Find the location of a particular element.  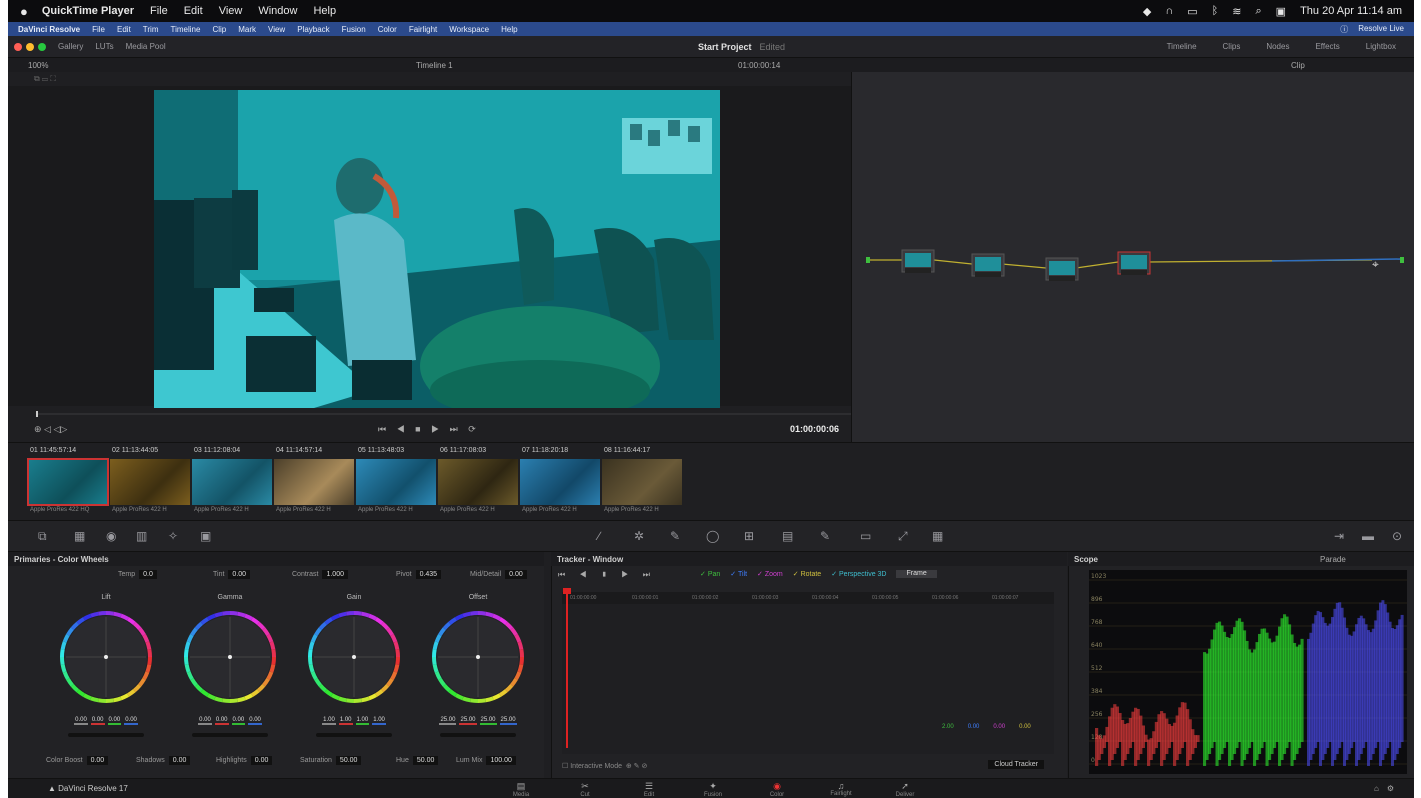

window-icon: ◯ is located at coordinates (712, 536).